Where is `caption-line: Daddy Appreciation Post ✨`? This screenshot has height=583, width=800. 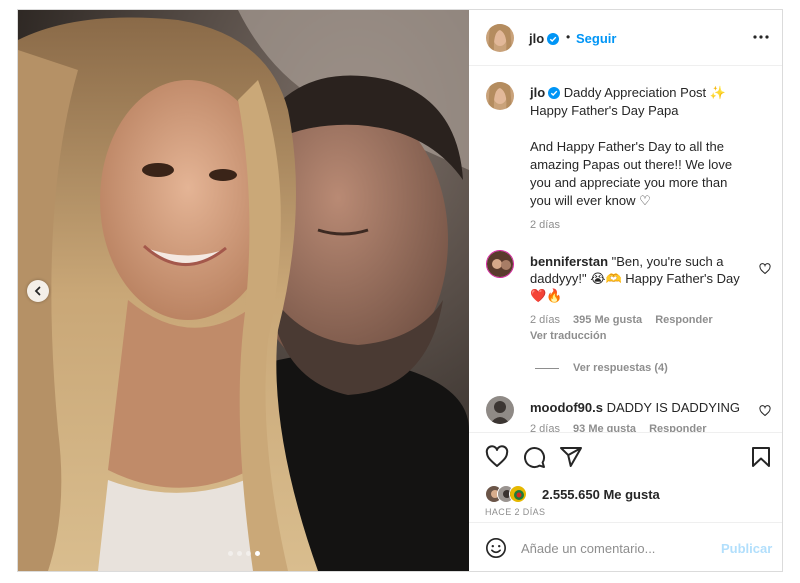
caption-line: Daddy Appreciation Post ✨ is located at coordinates (644, 92).